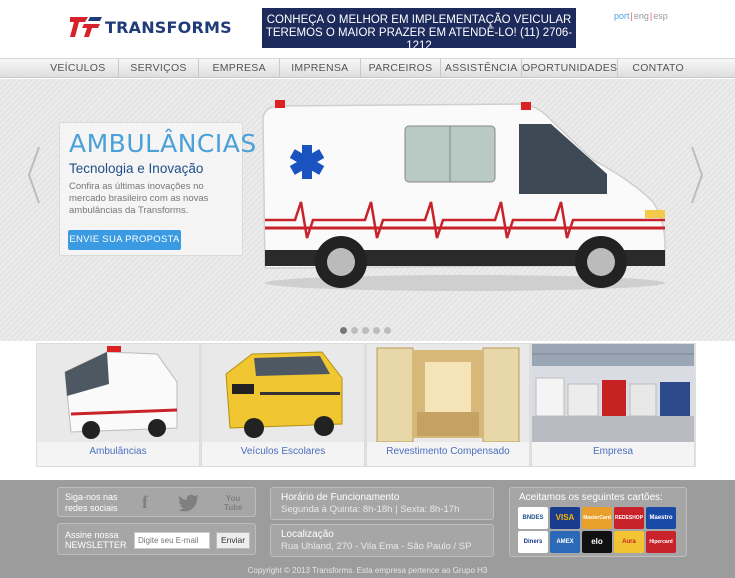  Describe the element at coordinates (172, 540) in the screenshot. I see `newsletter-email-input` at that location.